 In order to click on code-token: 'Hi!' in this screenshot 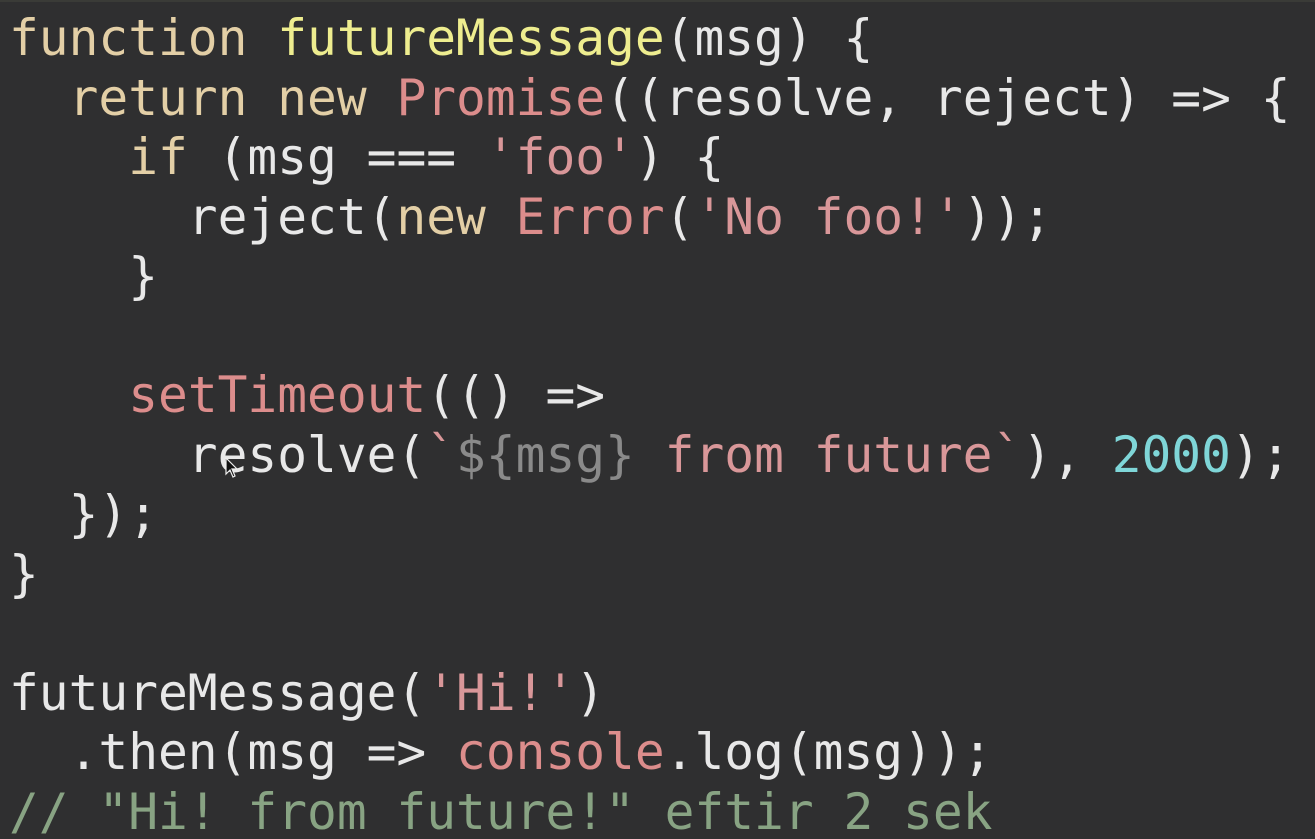, I will do `click(501, 692)`.